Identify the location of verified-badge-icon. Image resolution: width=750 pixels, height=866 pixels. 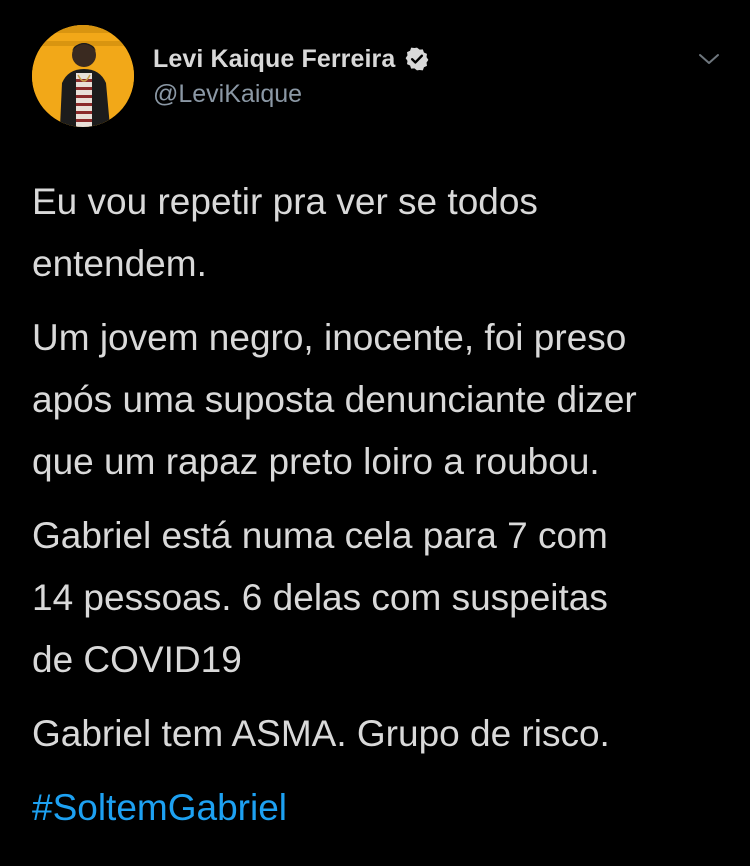
(417, 59).